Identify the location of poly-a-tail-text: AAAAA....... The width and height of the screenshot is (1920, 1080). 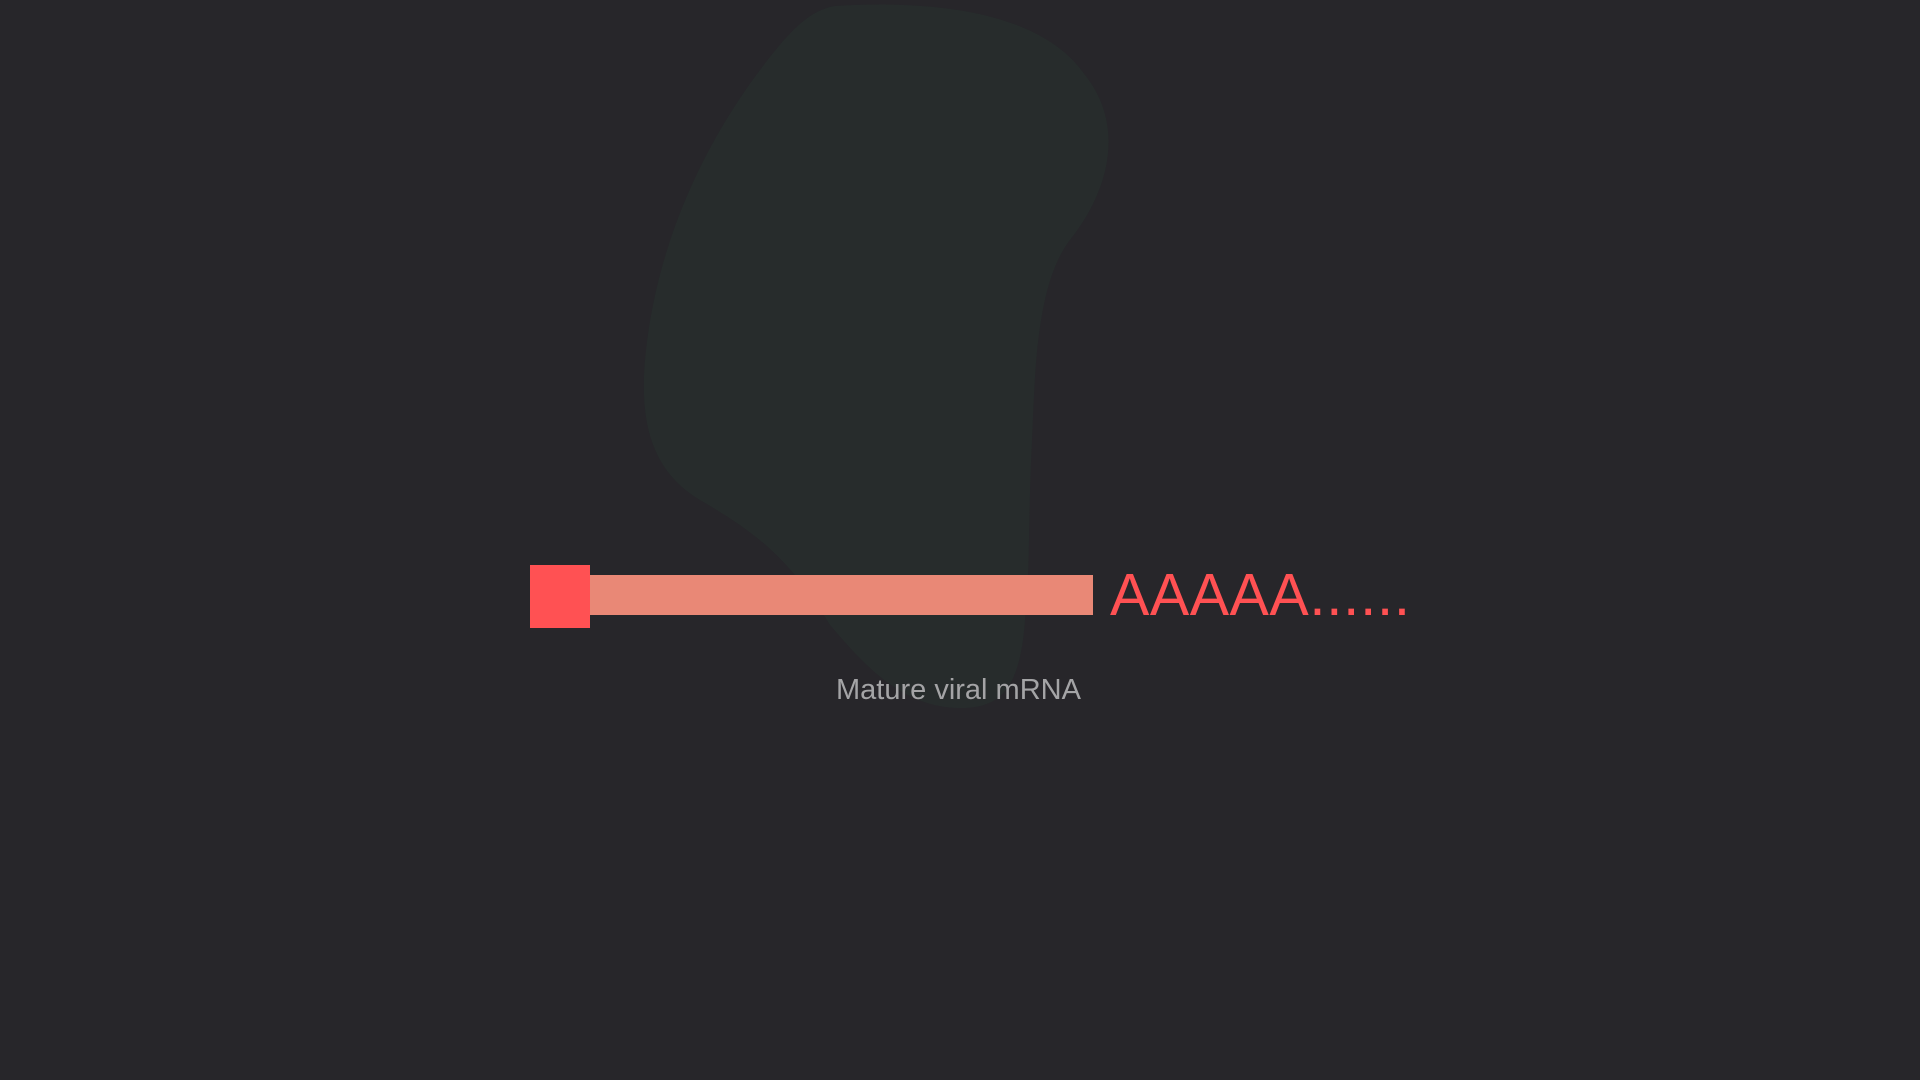
(1260, 595).